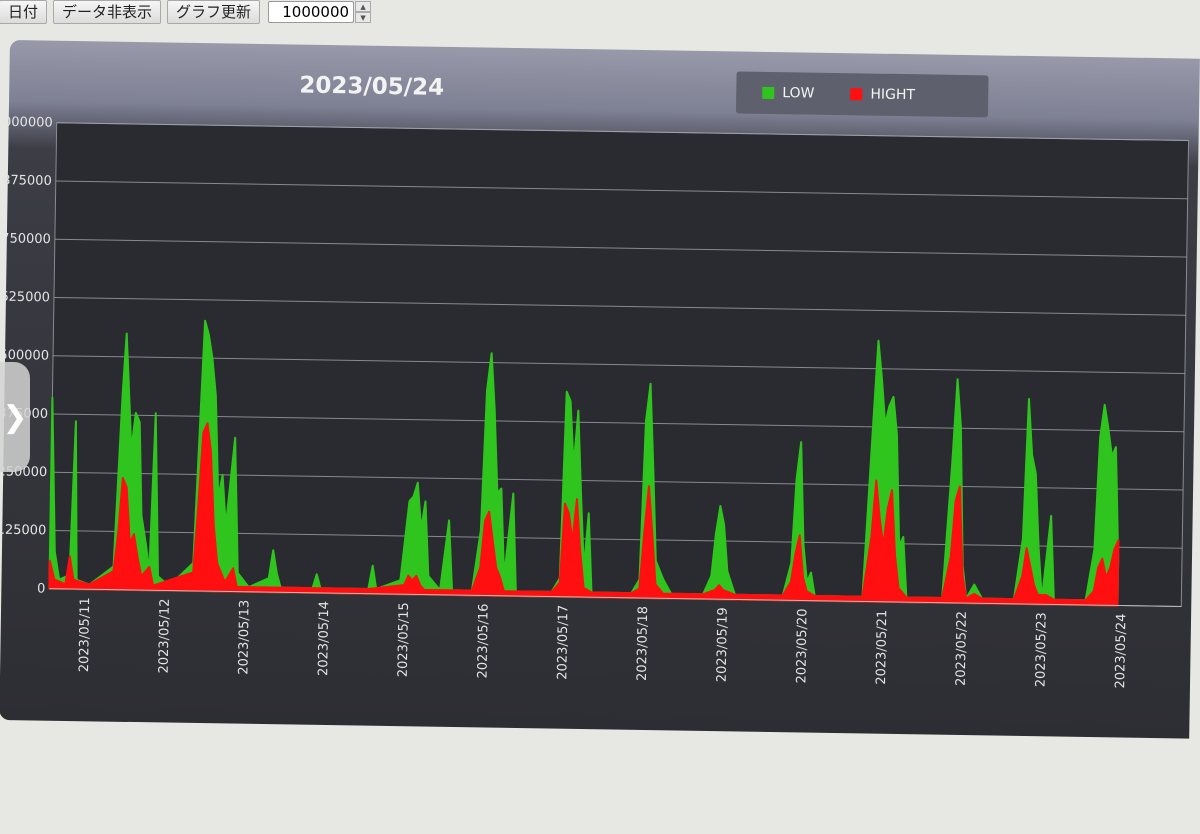 This screenshot has width=1200, height=834. I want to click on hide-data-button: データ非表示, so click(107, 12).